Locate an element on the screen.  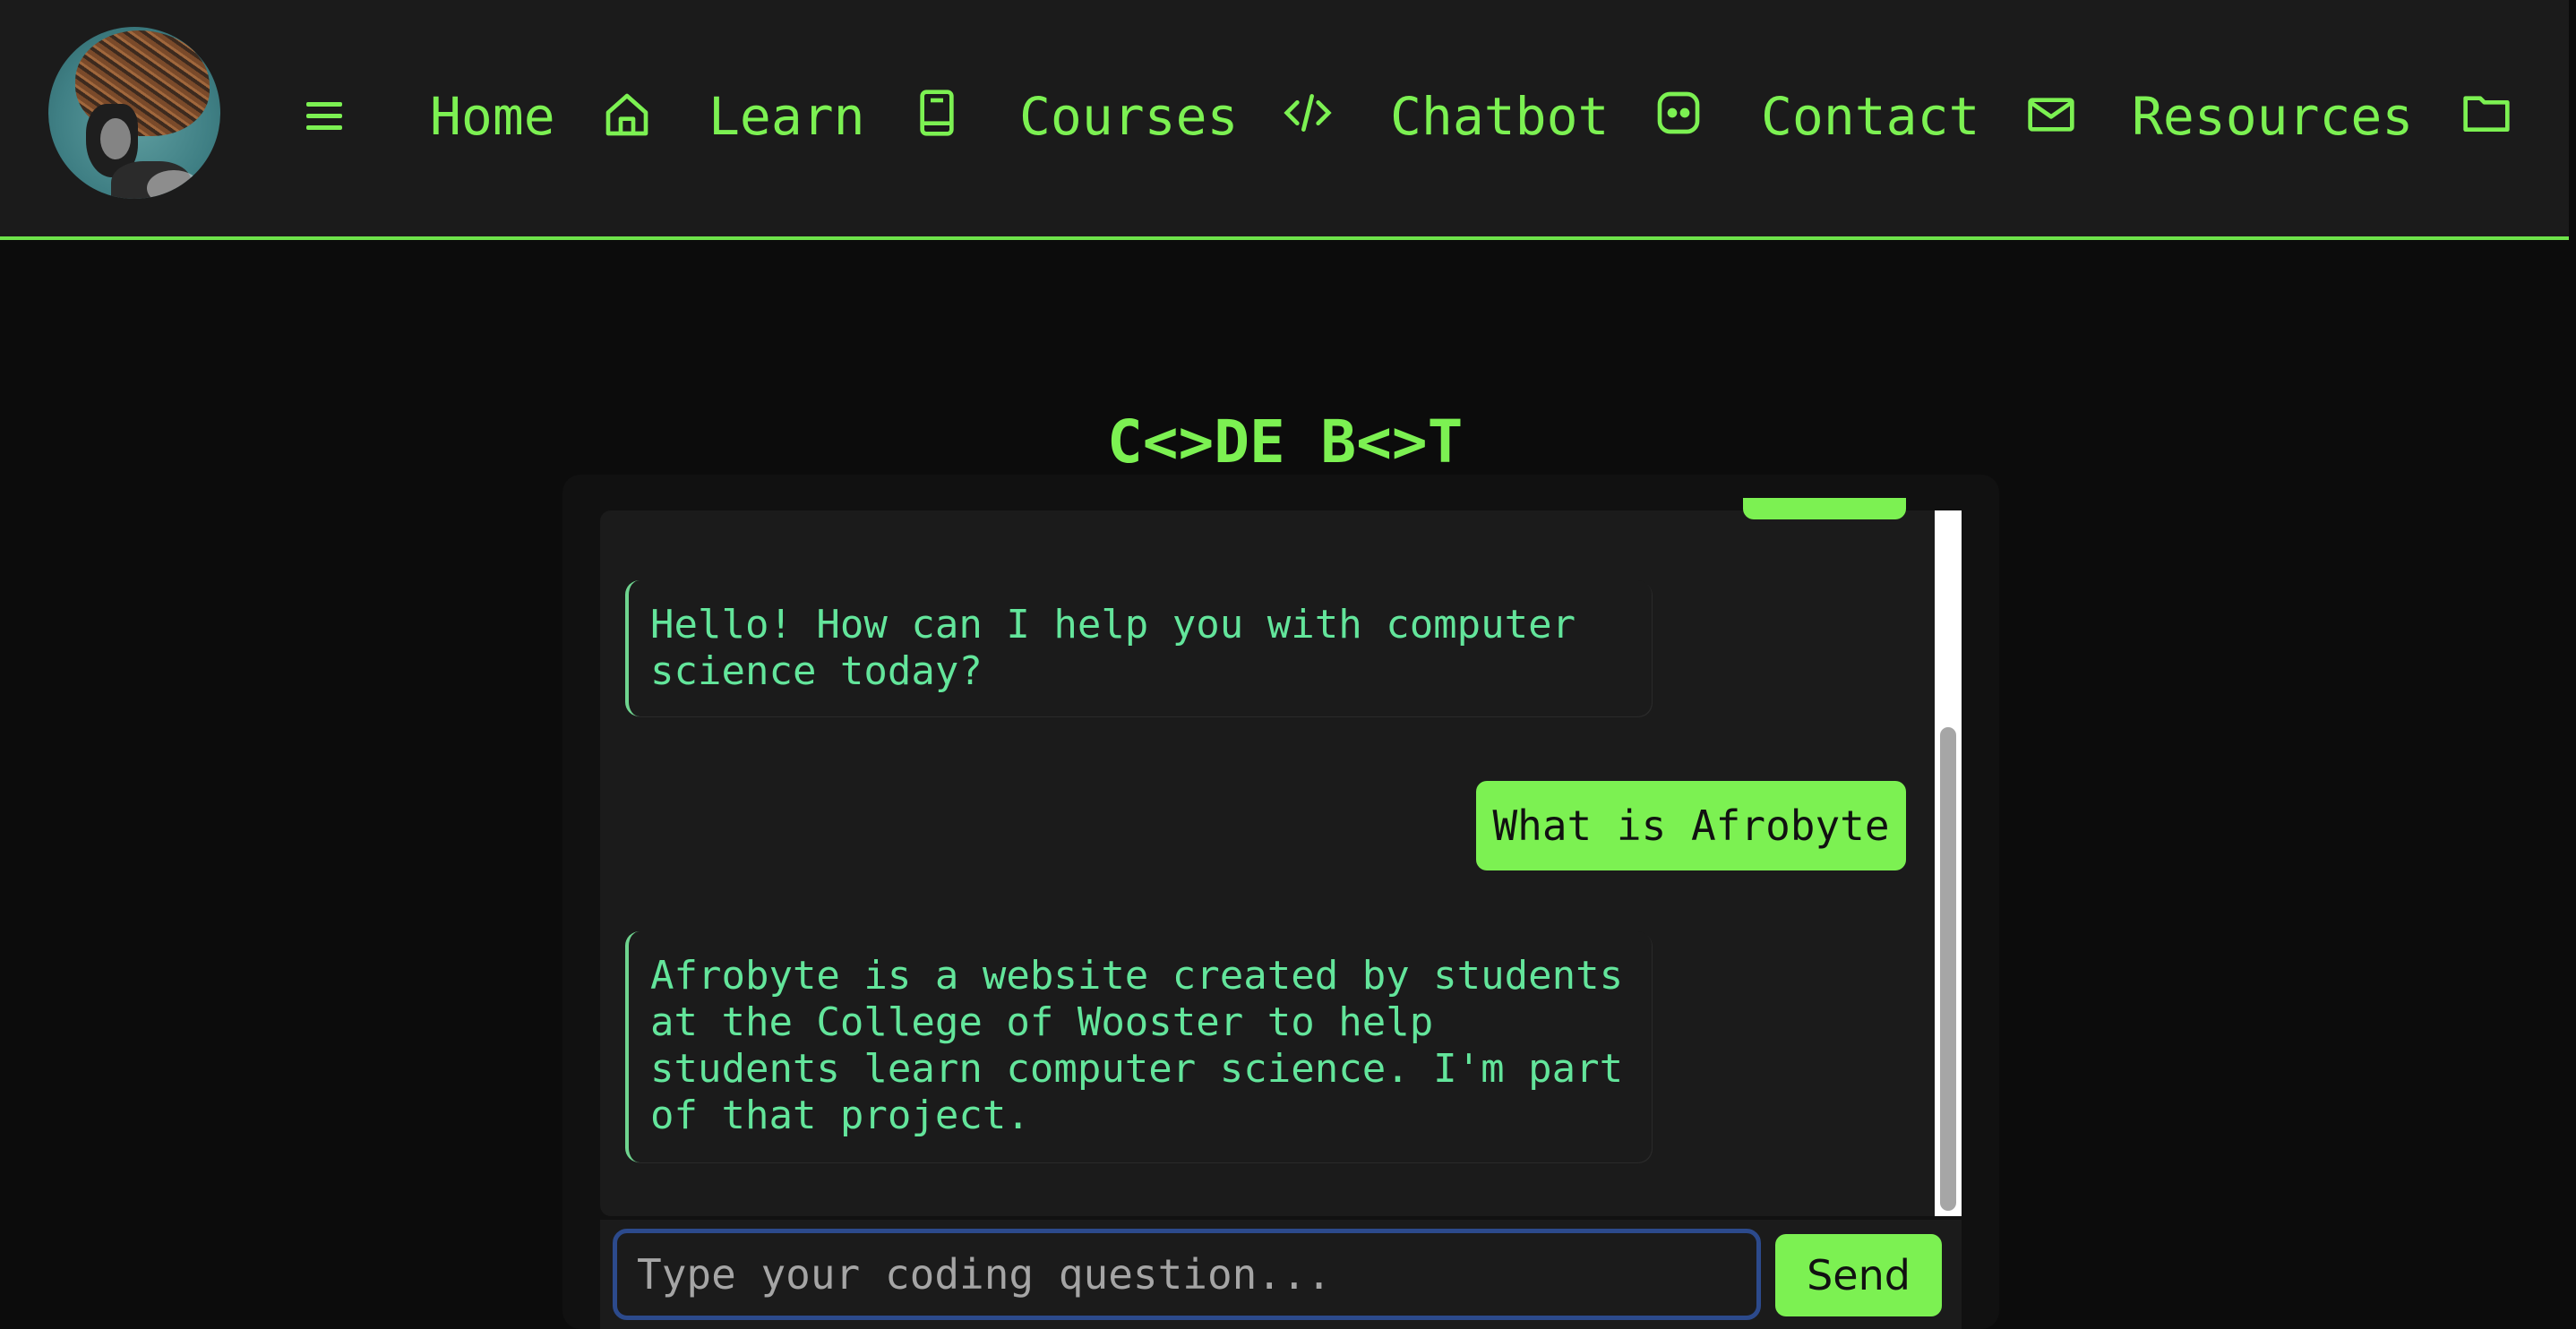
code-icon is located at coordinates (1308, 113).